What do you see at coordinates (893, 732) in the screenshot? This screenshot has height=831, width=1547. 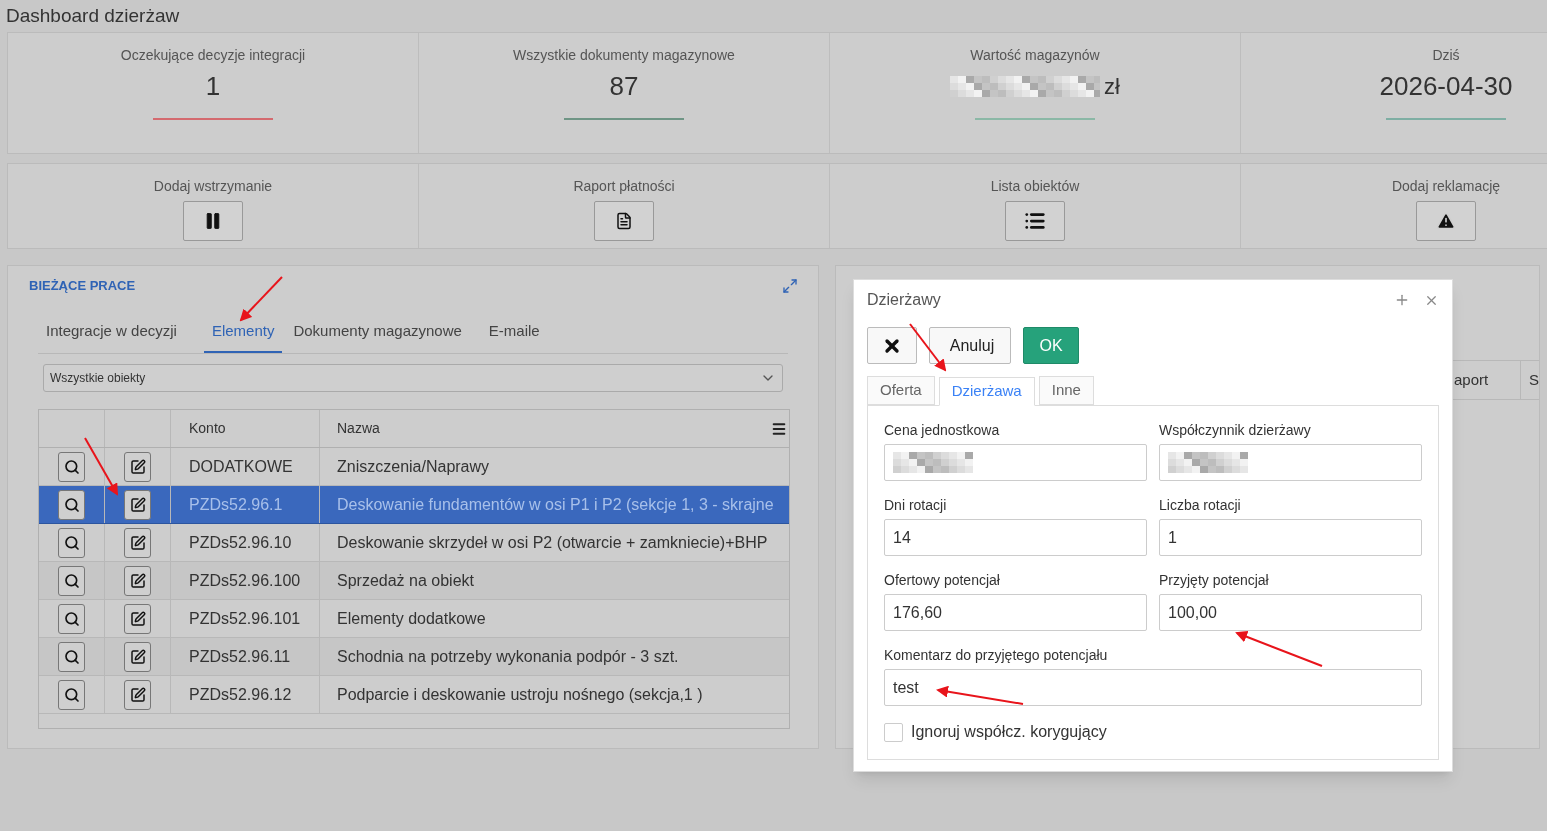 I see `checkbox` at bounding box center [893, 732].